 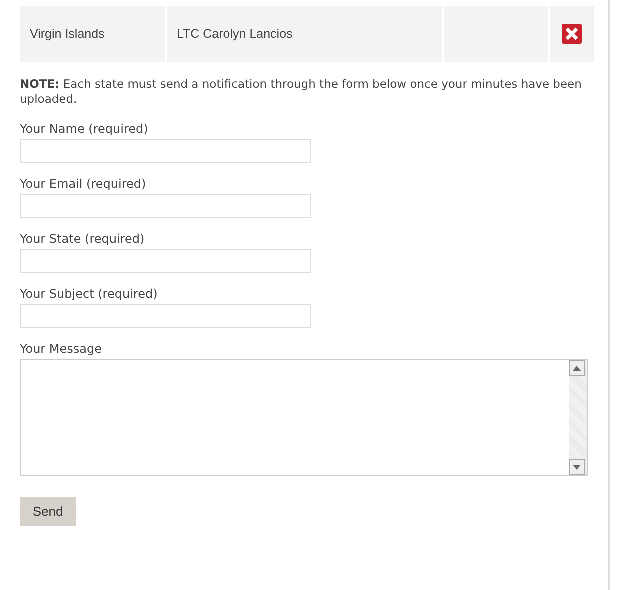 What do you see at coordinates (89, 294) in the screenshot?
I see `field-label: Your Subject (required)` at bounding box center [89, 294].